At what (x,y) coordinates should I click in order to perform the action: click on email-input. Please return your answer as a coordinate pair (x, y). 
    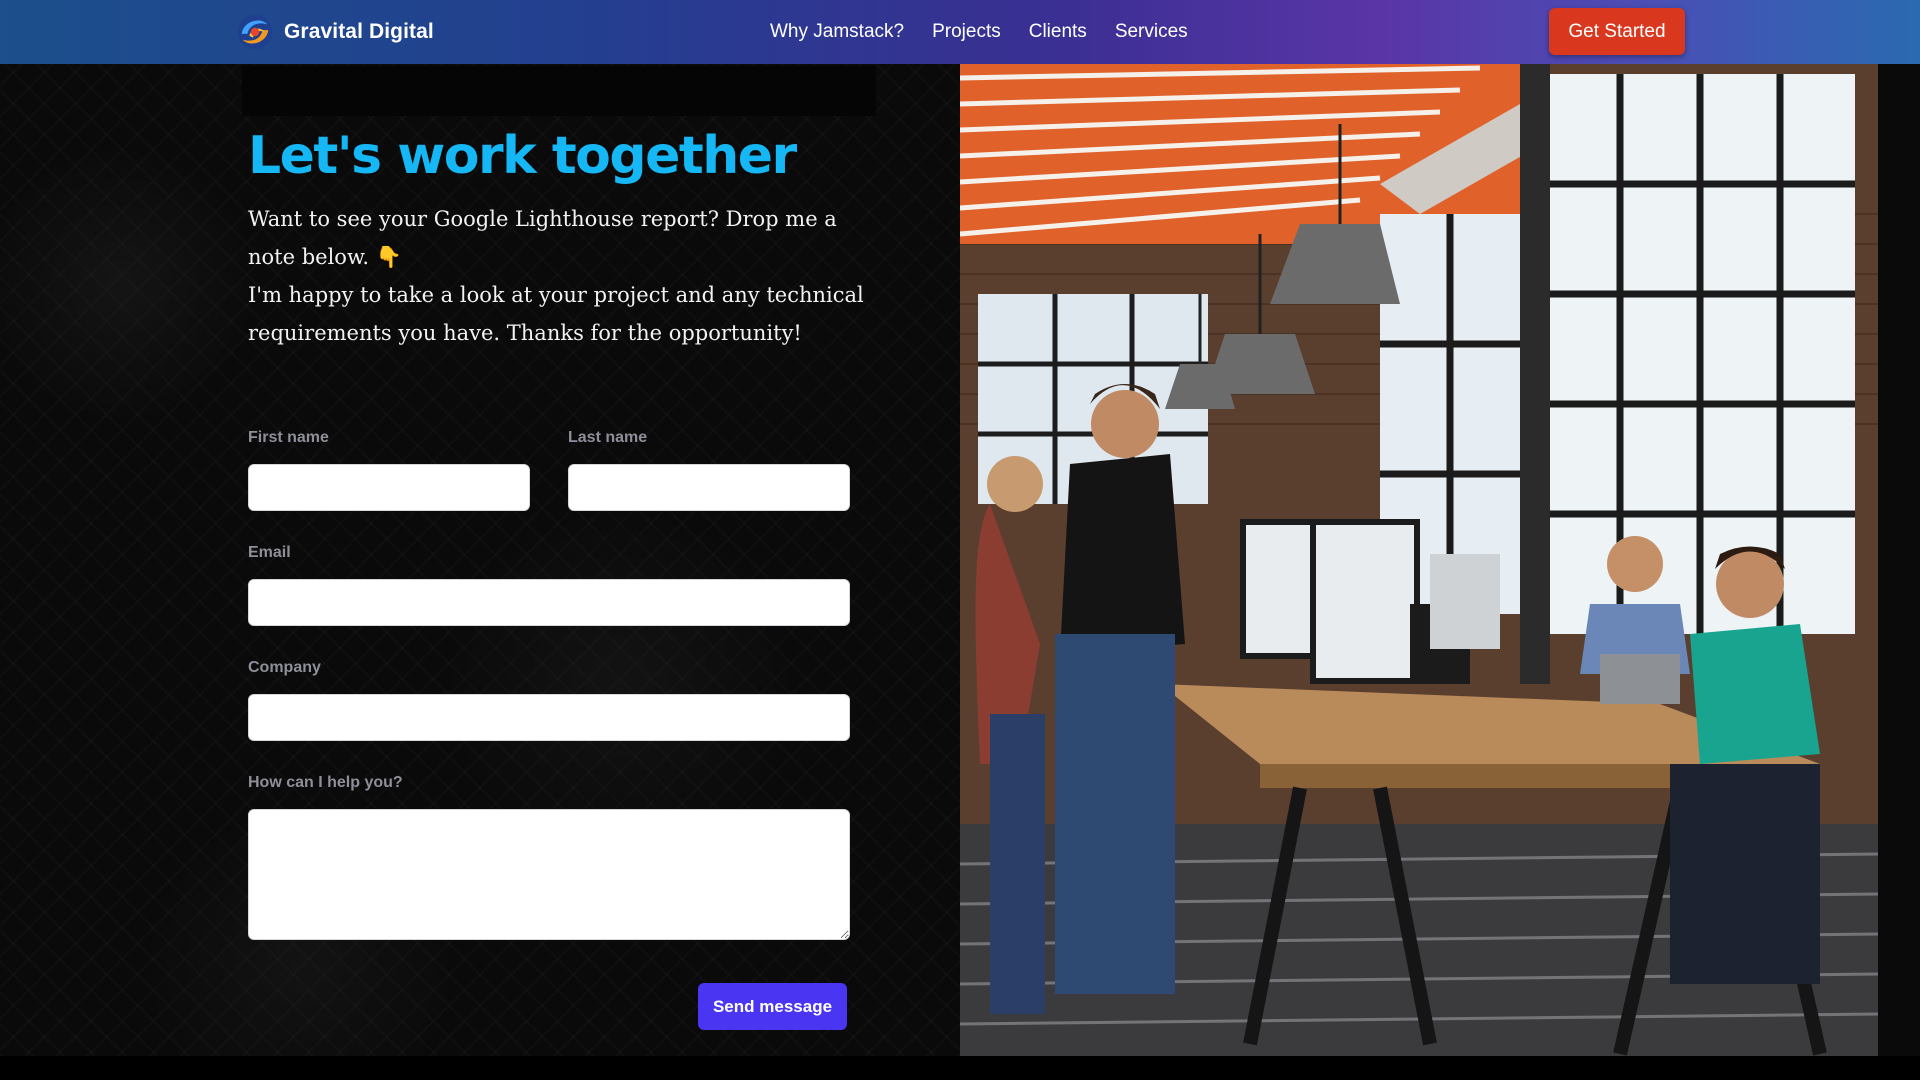
    Looking at the image, I should click on (549, 602).